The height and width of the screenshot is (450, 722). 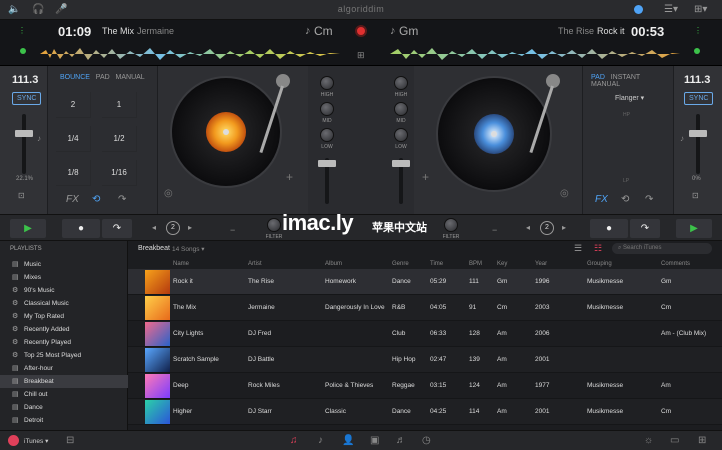 I want to click on pad-button: 1/2, so click(x=119, y=139).